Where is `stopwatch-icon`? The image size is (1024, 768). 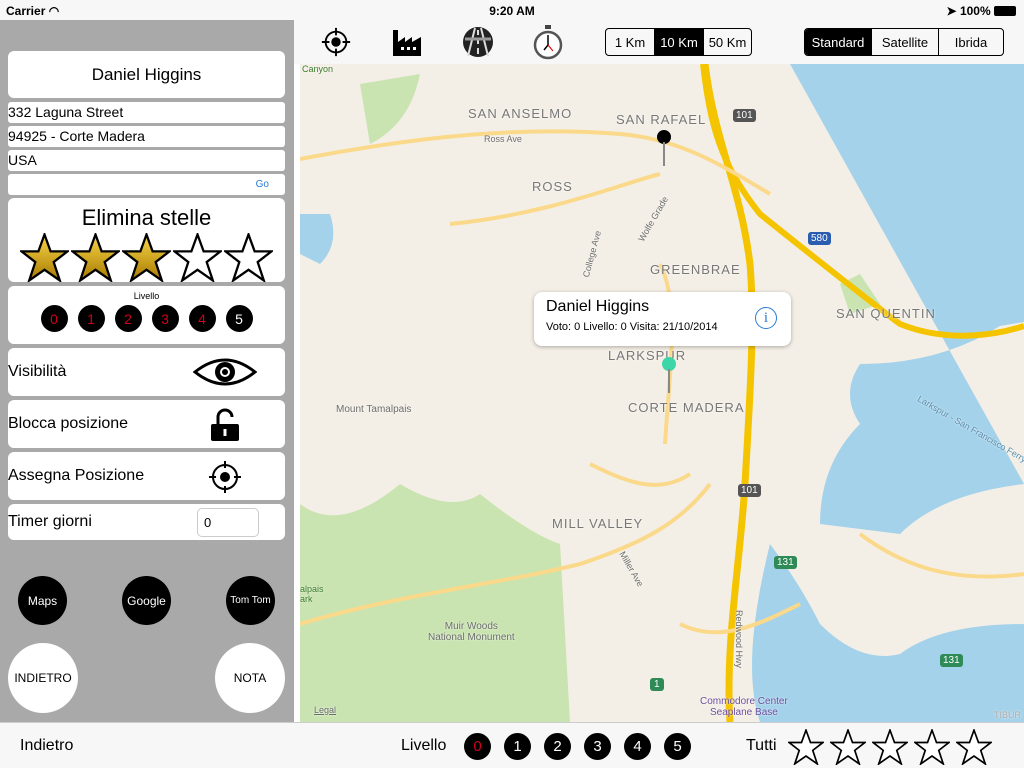 stopwatch-icon is located at coordinates (548, 42).